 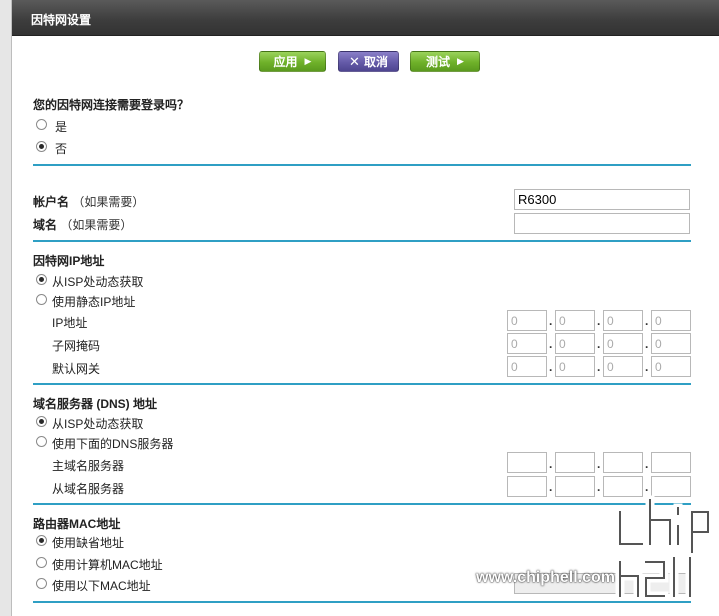 What do you see at coordinates (94, 302) in the screenshot?
I see `ip-static-label: 使用静态IP地址` at bounding box center [94, 302].